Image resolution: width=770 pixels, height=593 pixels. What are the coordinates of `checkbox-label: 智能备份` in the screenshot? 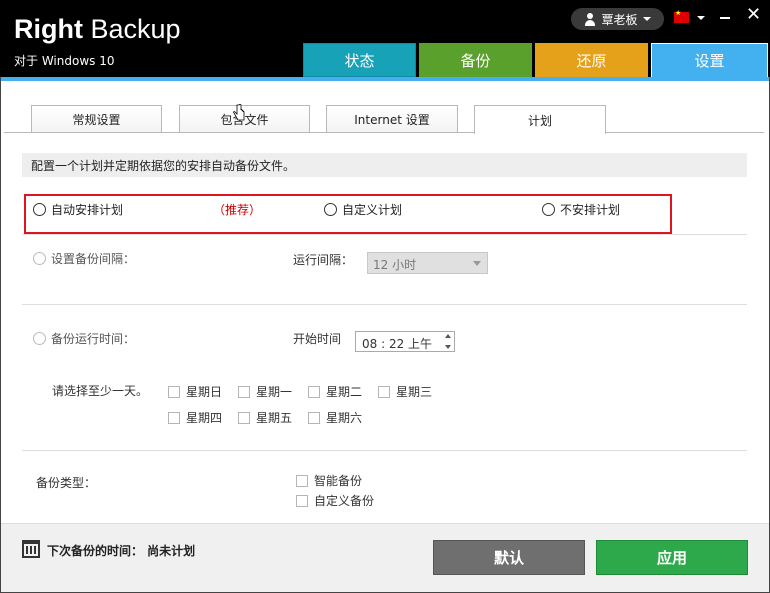 It's located at (338, 481).